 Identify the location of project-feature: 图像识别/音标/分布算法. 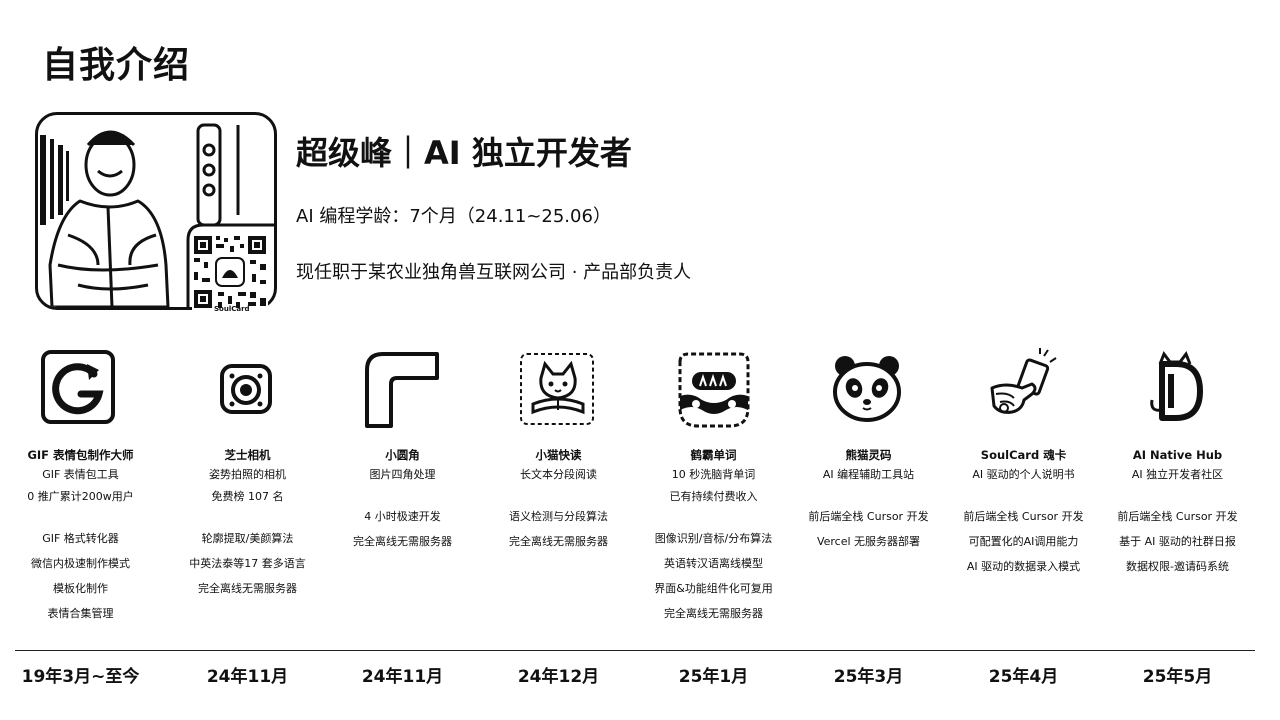
(713, 538).